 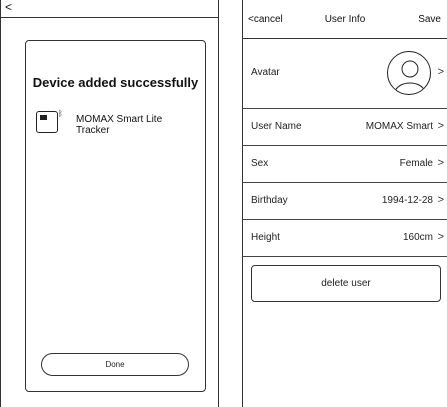 What do you see at coordinates (115, 82) in the screenshot?
I see `card-title: Device added successfully` at bounding box center [115, 82].